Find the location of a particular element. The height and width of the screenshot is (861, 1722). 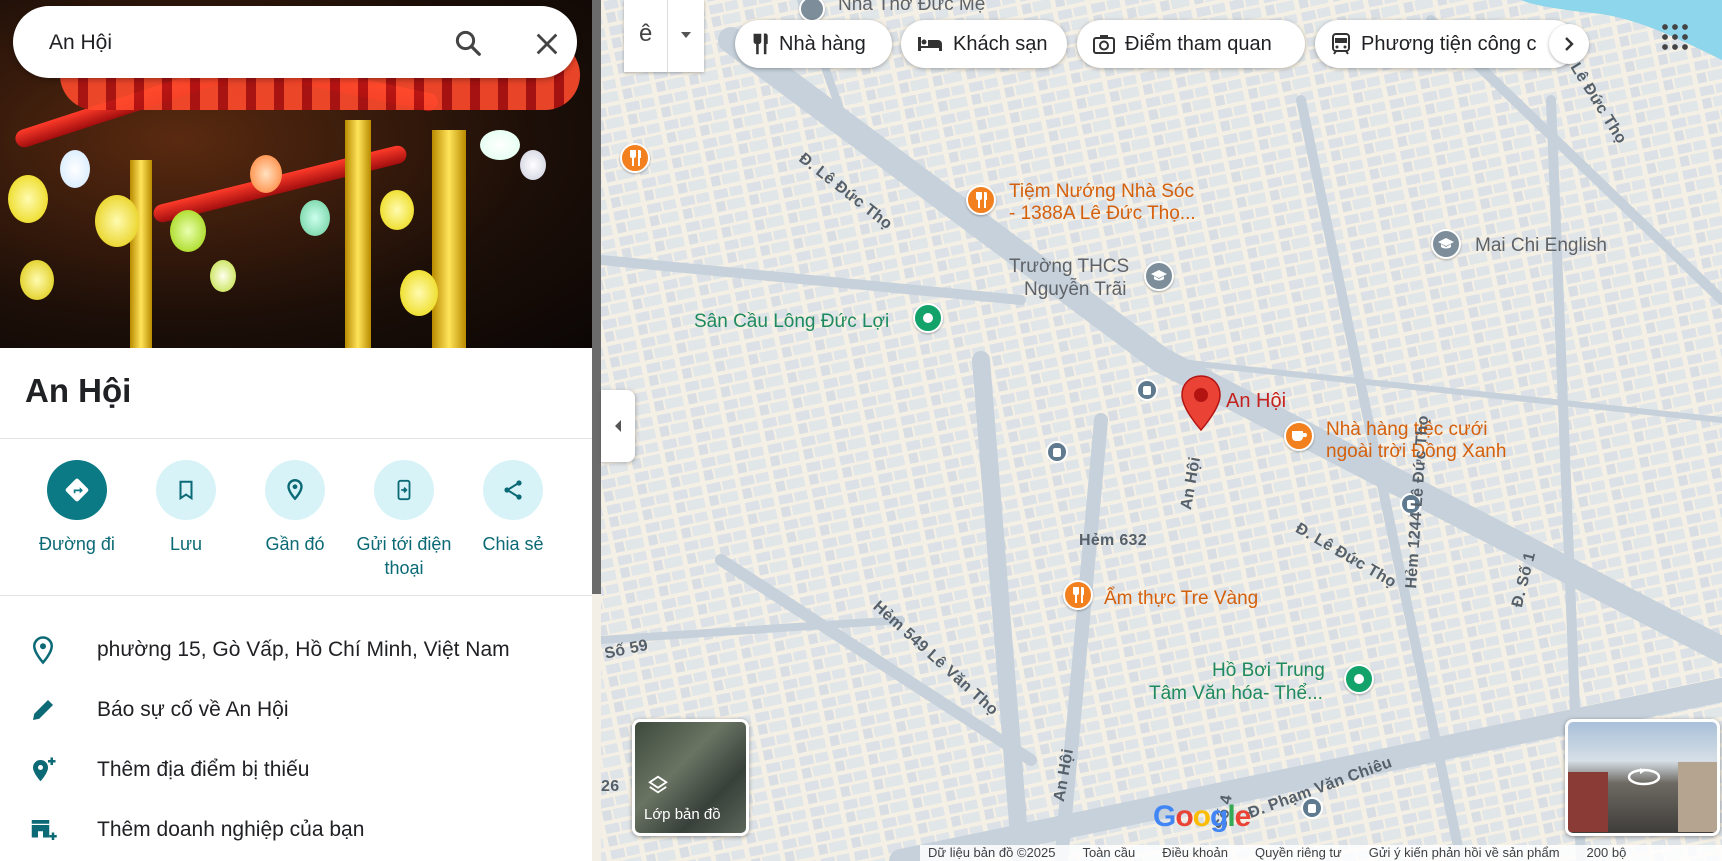

rotate-360-icon is located at coordinates (1644, 777).